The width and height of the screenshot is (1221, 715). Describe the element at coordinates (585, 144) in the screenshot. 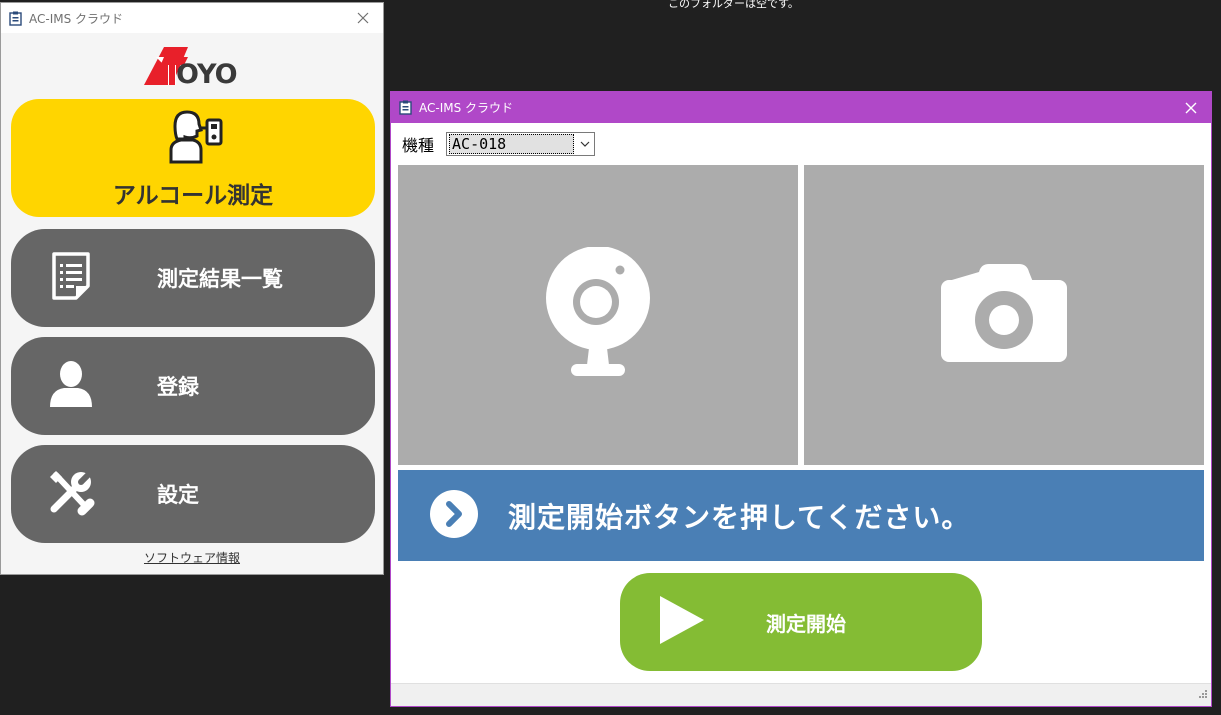

I see `chevron-down-icon` at that location.